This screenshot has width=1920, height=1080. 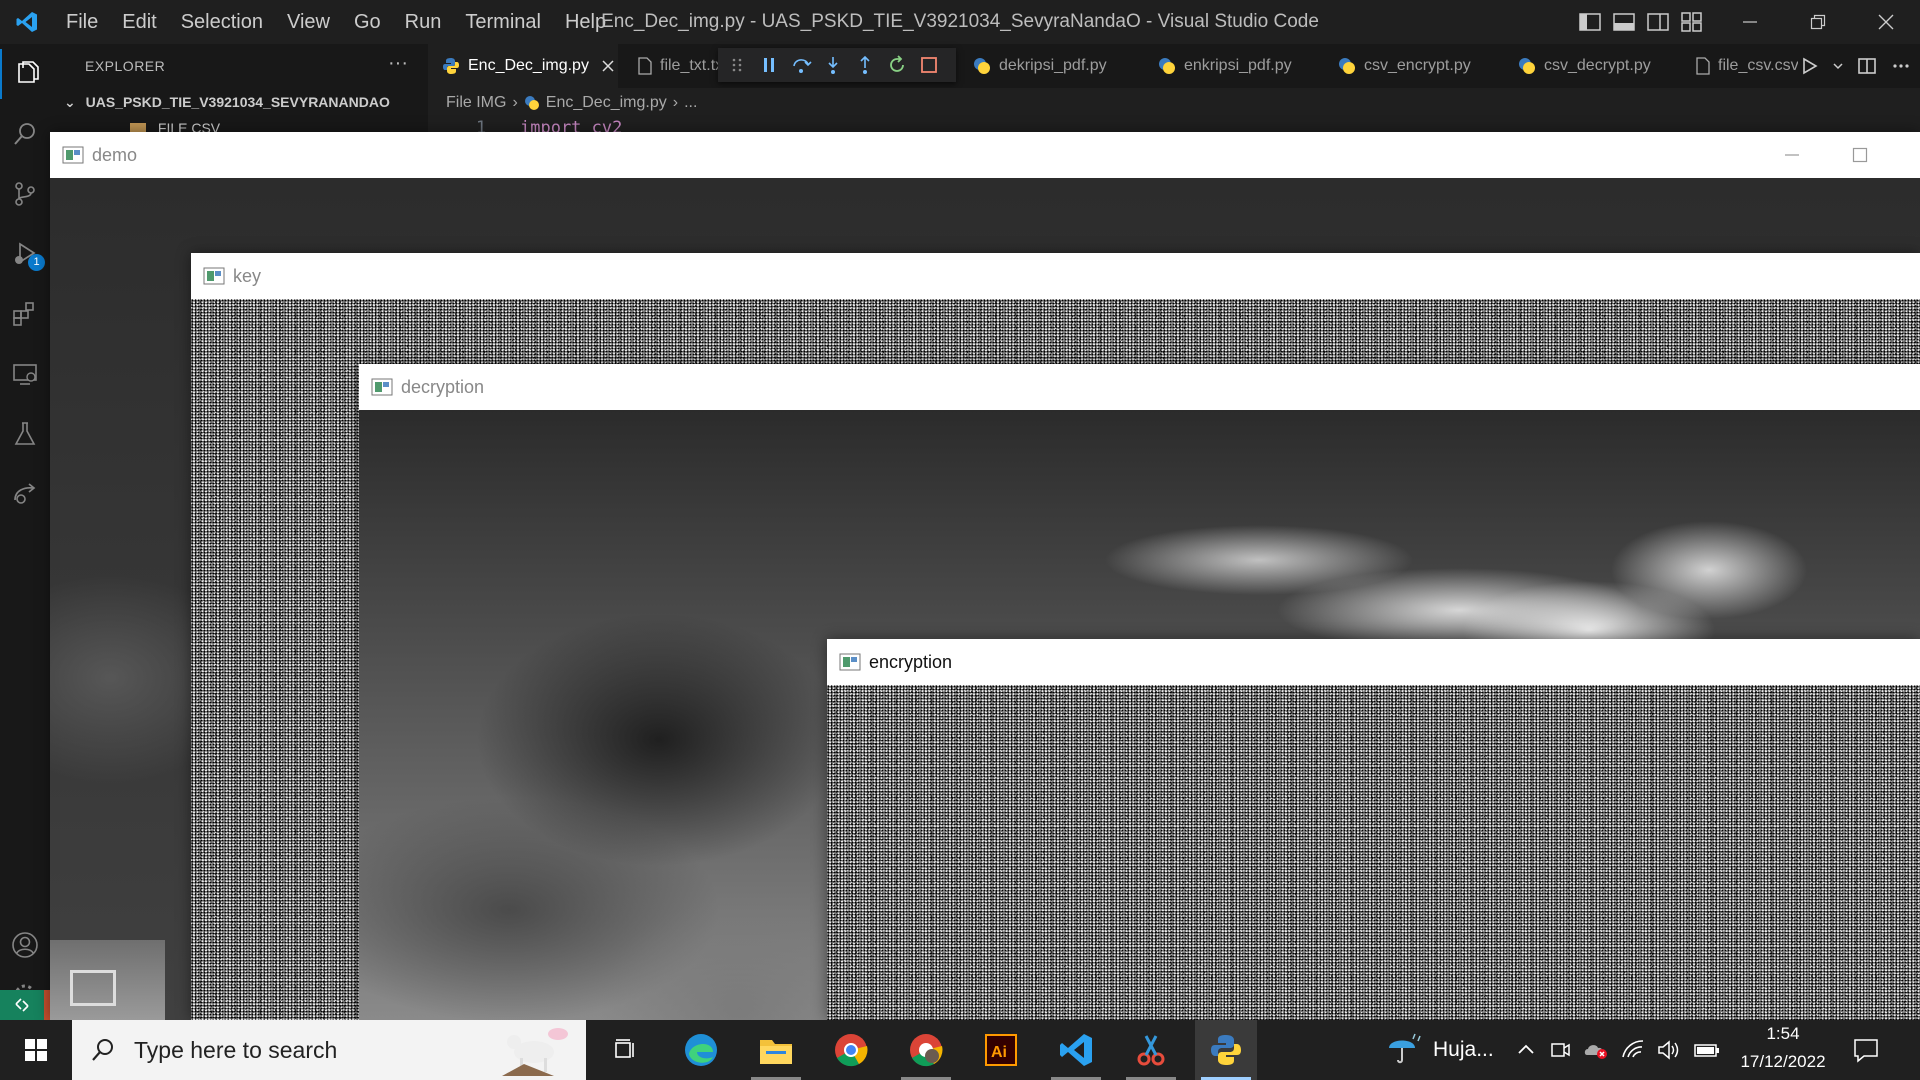 What do you see at coordinates (227, 102) in the screenshot?
I see `workspace-folder: ⌄ UAS_PSKD_TIE_V3921034_SEVYRANANDAO` at bounding box center [227, 102].